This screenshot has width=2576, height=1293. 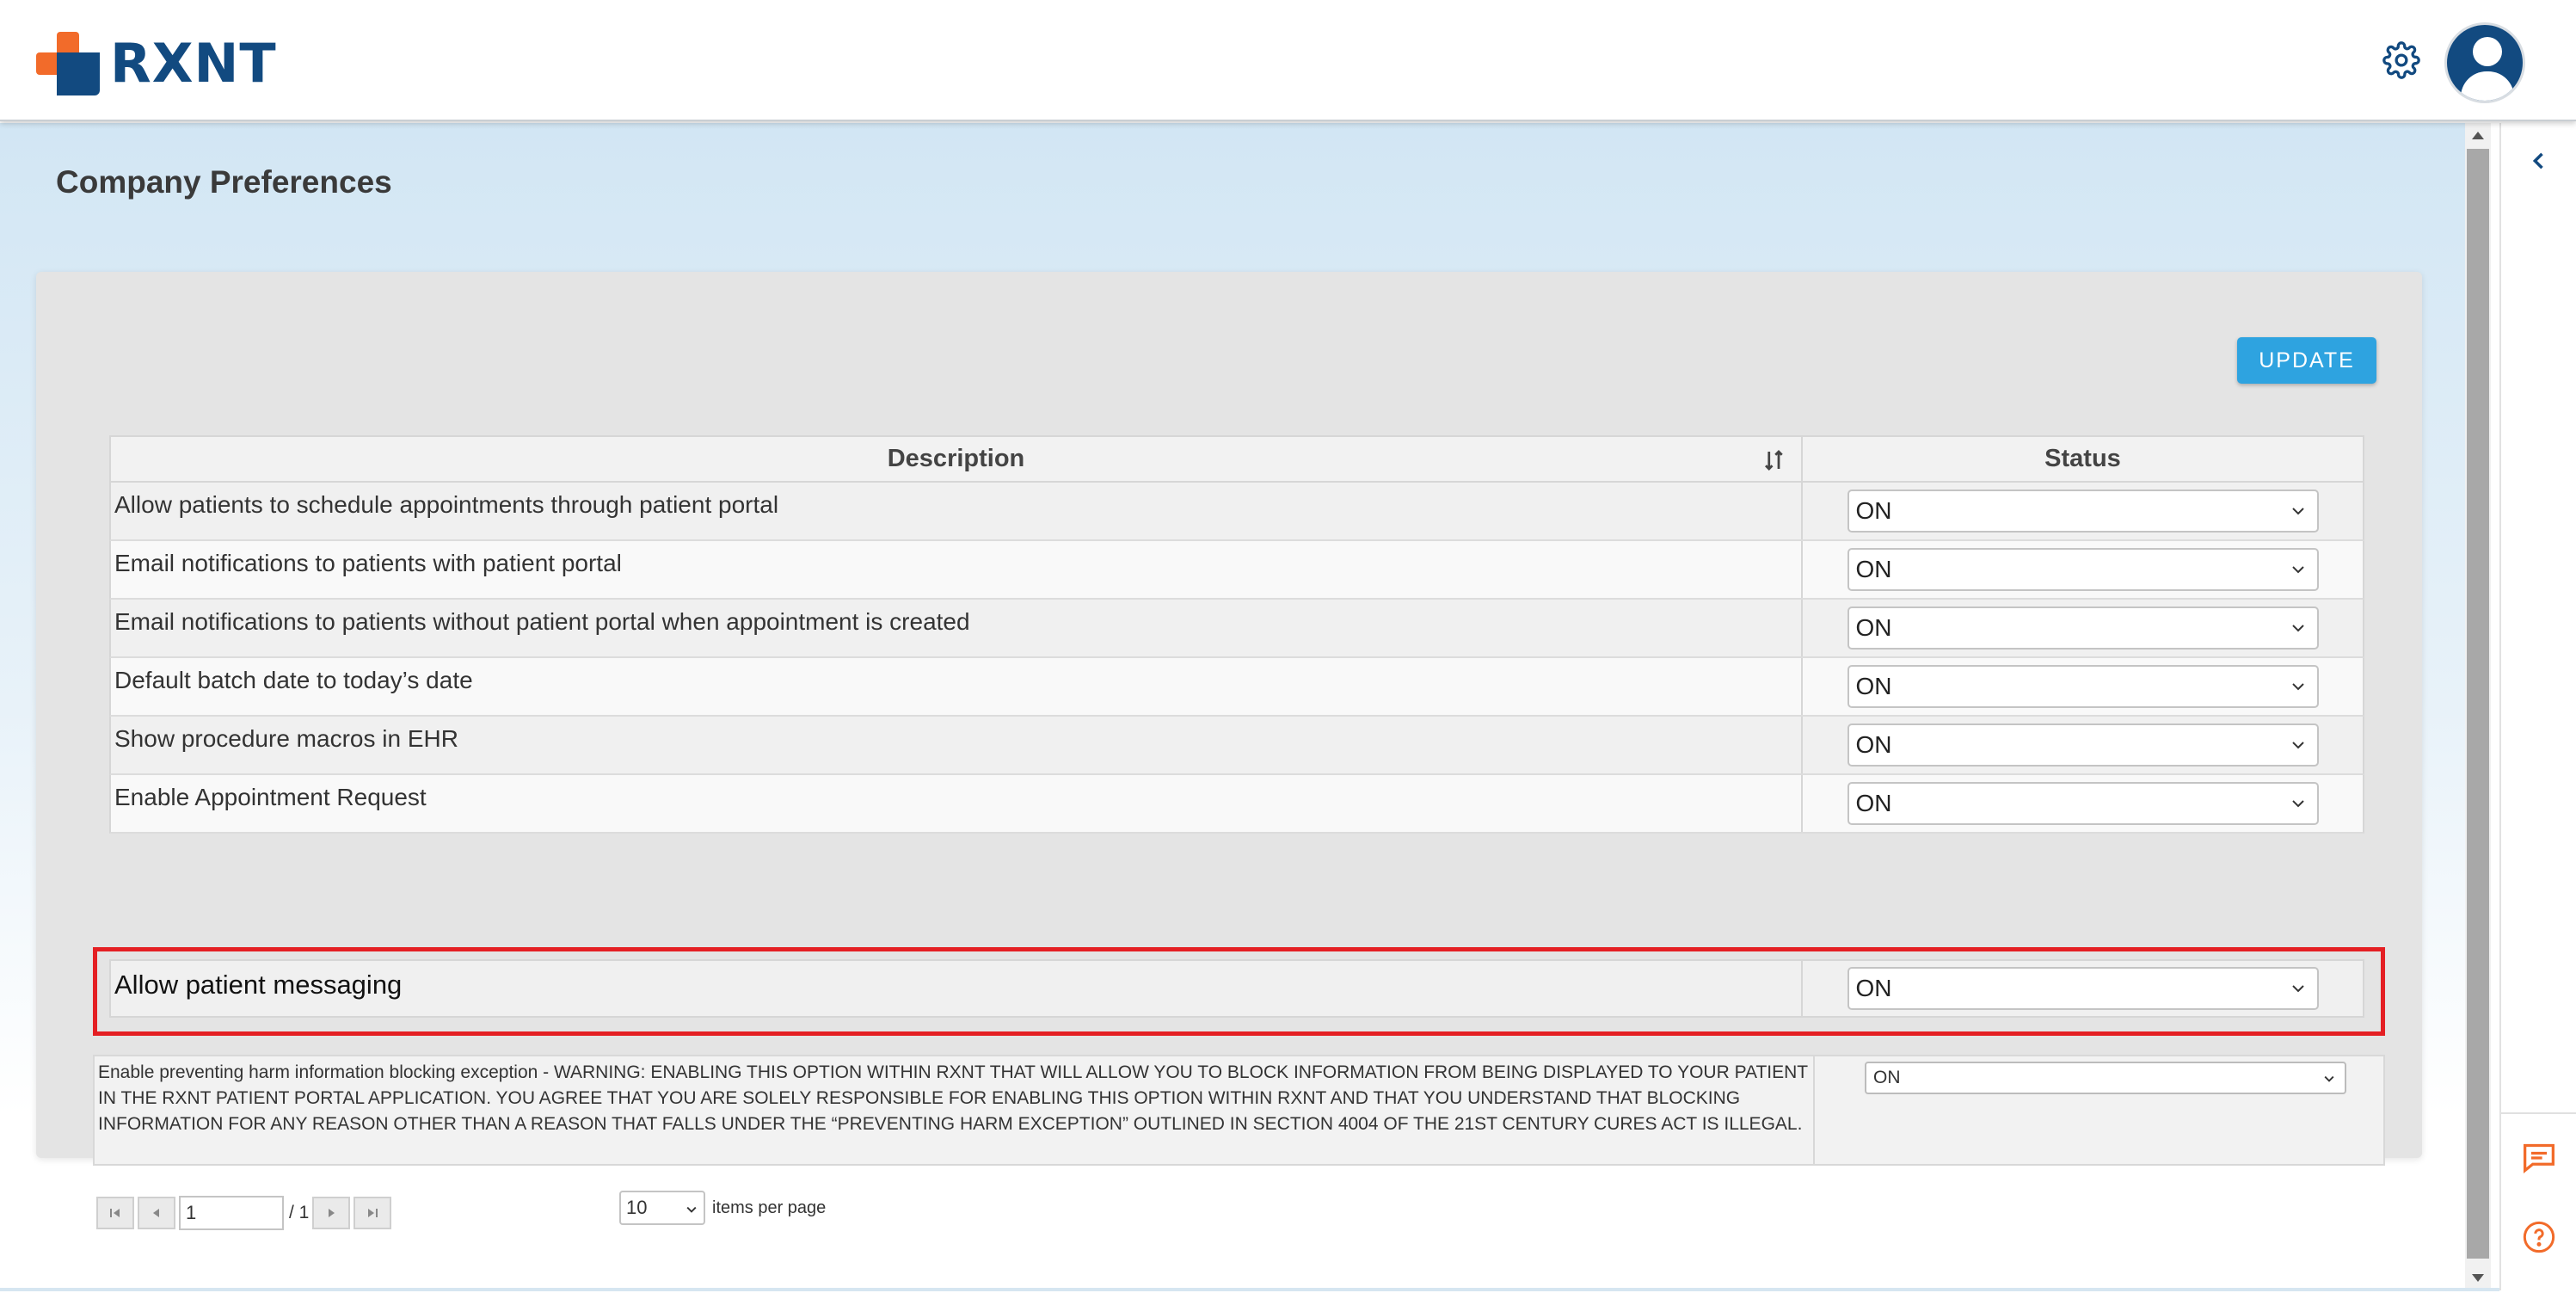 What do you see at coordinates (2478, 1278) in the screenshot?
I see `scroll-down-arrow-icon` at bounding box center [2478, 1278].